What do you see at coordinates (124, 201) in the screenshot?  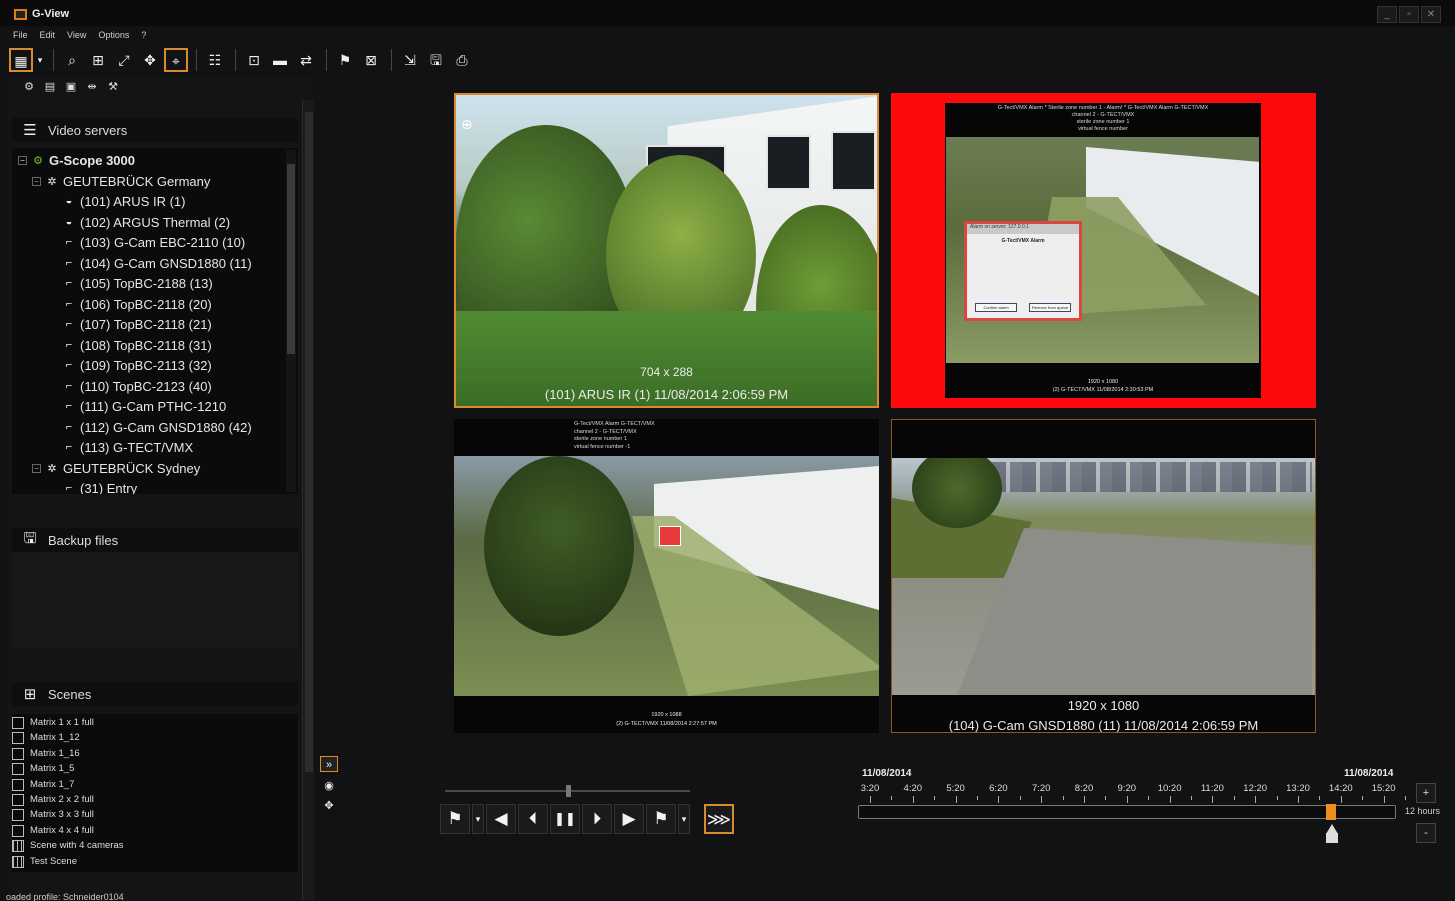 I see `tree-node-camera: ◒ (101) ARUS IR (1)` at bounding box center [124, 201].